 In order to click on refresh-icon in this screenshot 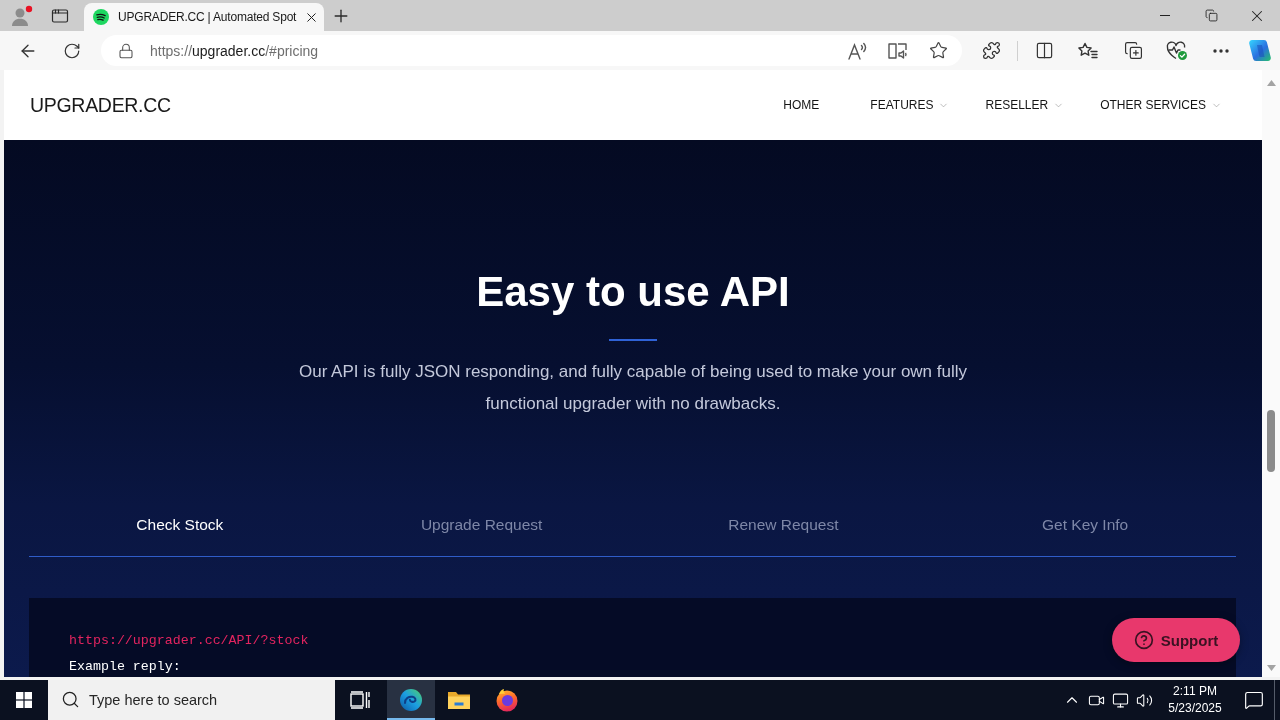, I will do `click(72, 50)`.